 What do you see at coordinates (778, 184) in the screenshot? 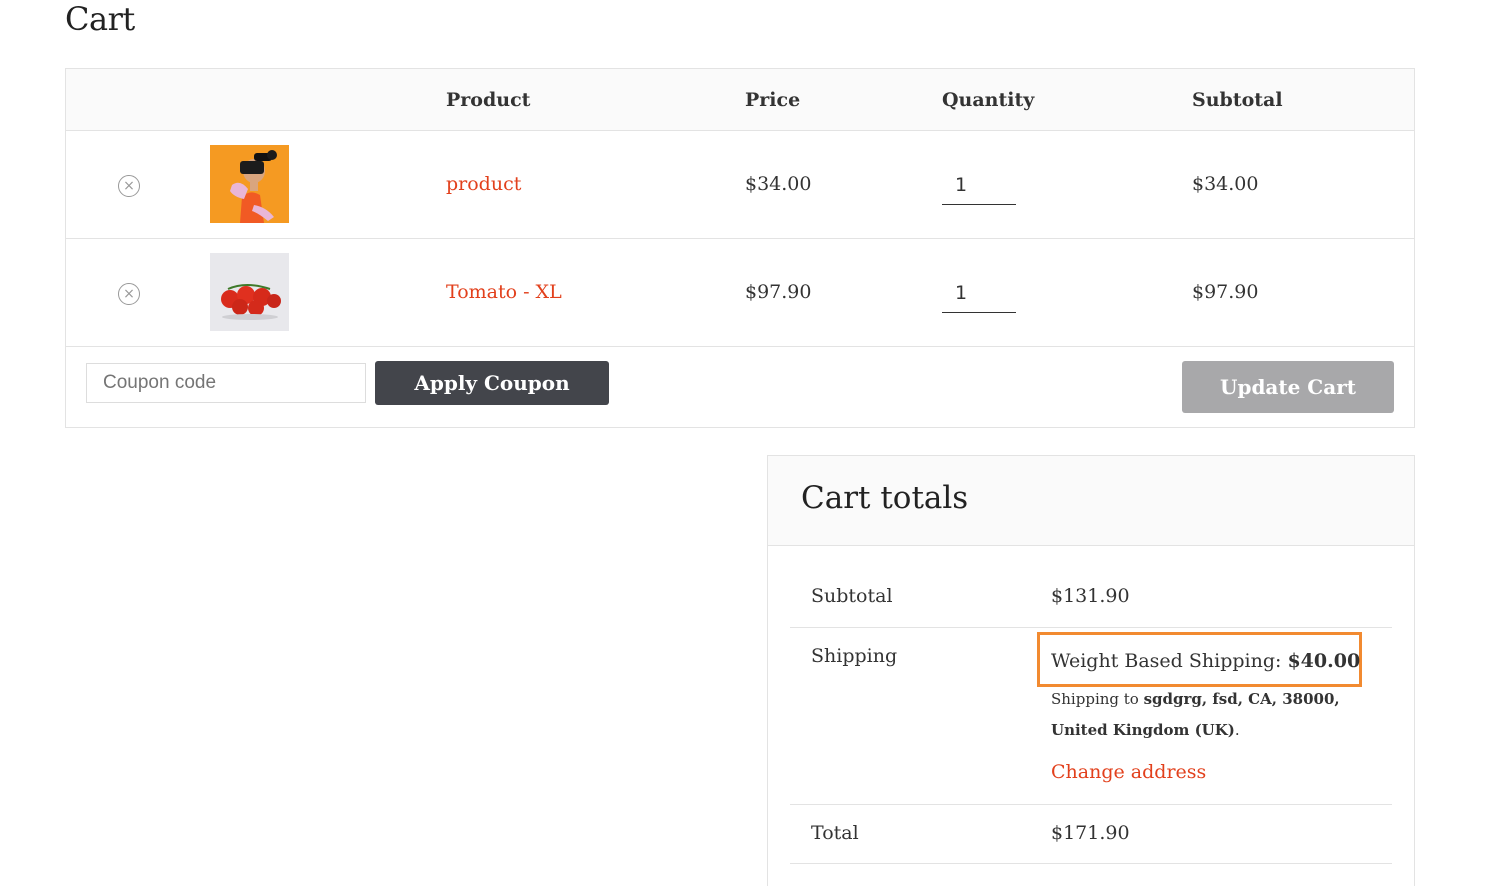
I see `item-price: $34.00` at bounding box center [778, 184].